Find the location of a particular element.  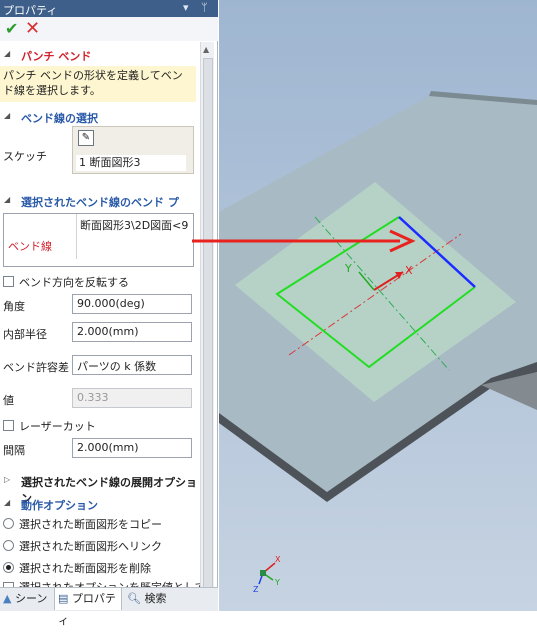

bottom-tab-bar: ▲ シーン ▤ プロパティ 🔍︎ 検索 is located at coordinates (109, 607).